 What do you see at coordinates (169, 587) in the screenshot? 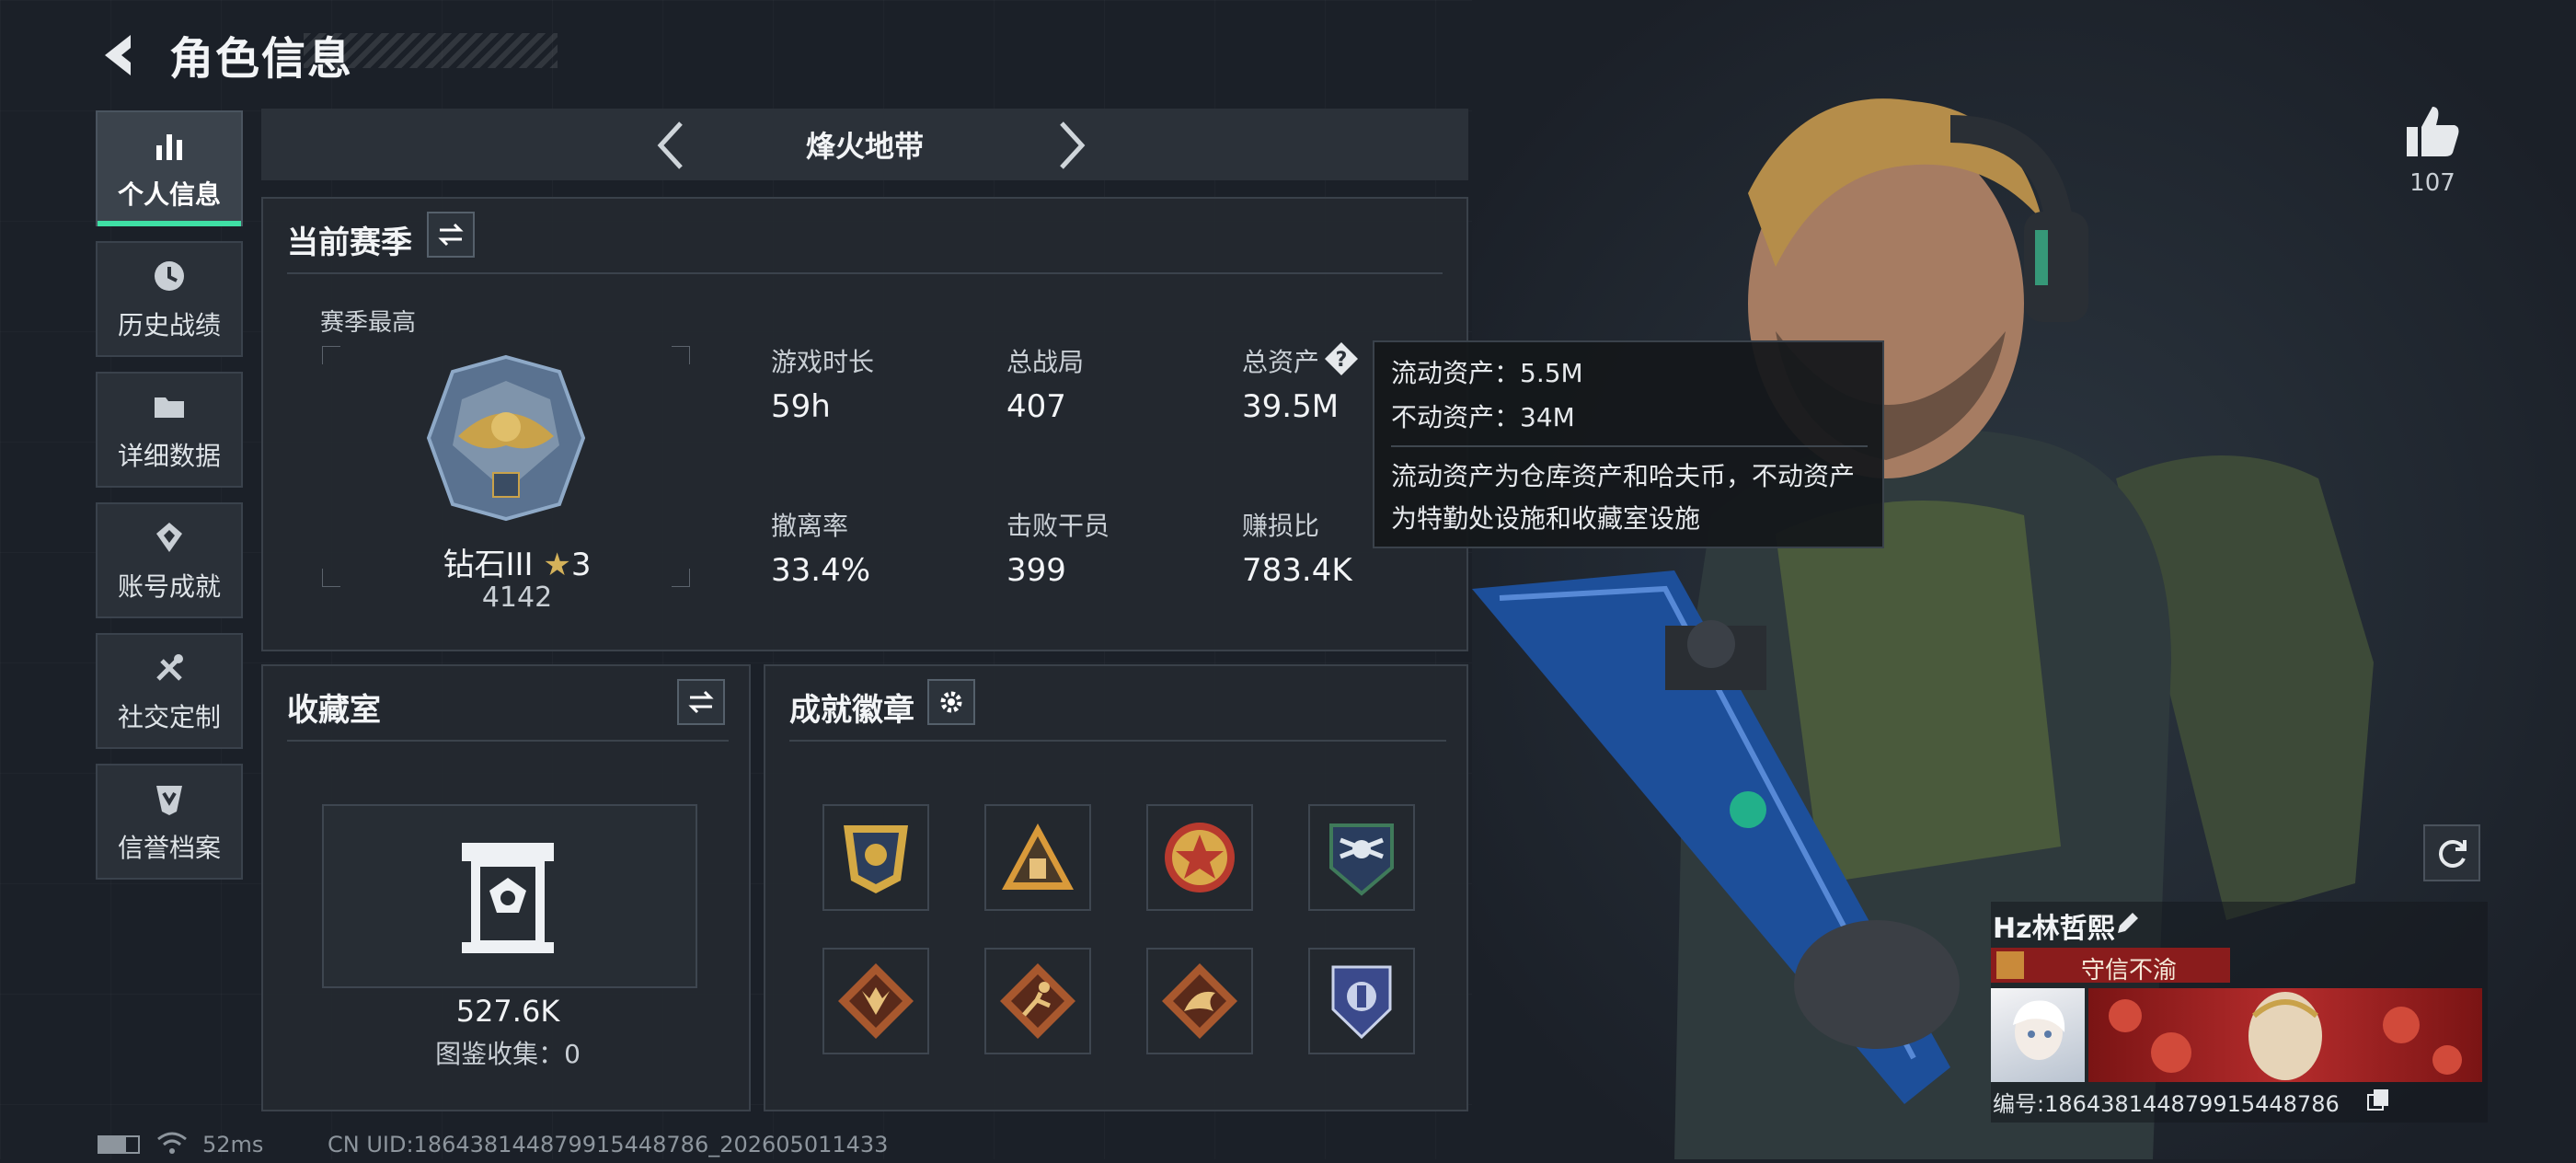
I see `nav-label: 账号成就` at bounding box center [169, 587].